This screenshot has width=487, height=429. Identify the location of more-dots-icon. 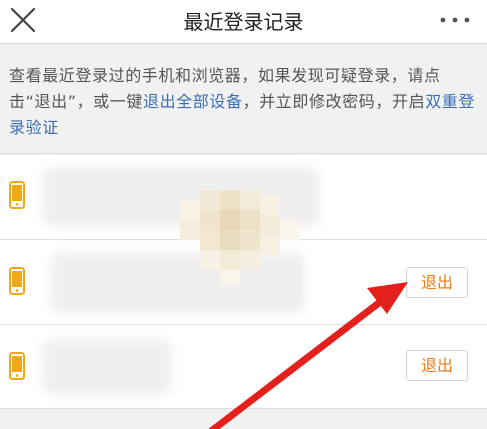
(455, 20).